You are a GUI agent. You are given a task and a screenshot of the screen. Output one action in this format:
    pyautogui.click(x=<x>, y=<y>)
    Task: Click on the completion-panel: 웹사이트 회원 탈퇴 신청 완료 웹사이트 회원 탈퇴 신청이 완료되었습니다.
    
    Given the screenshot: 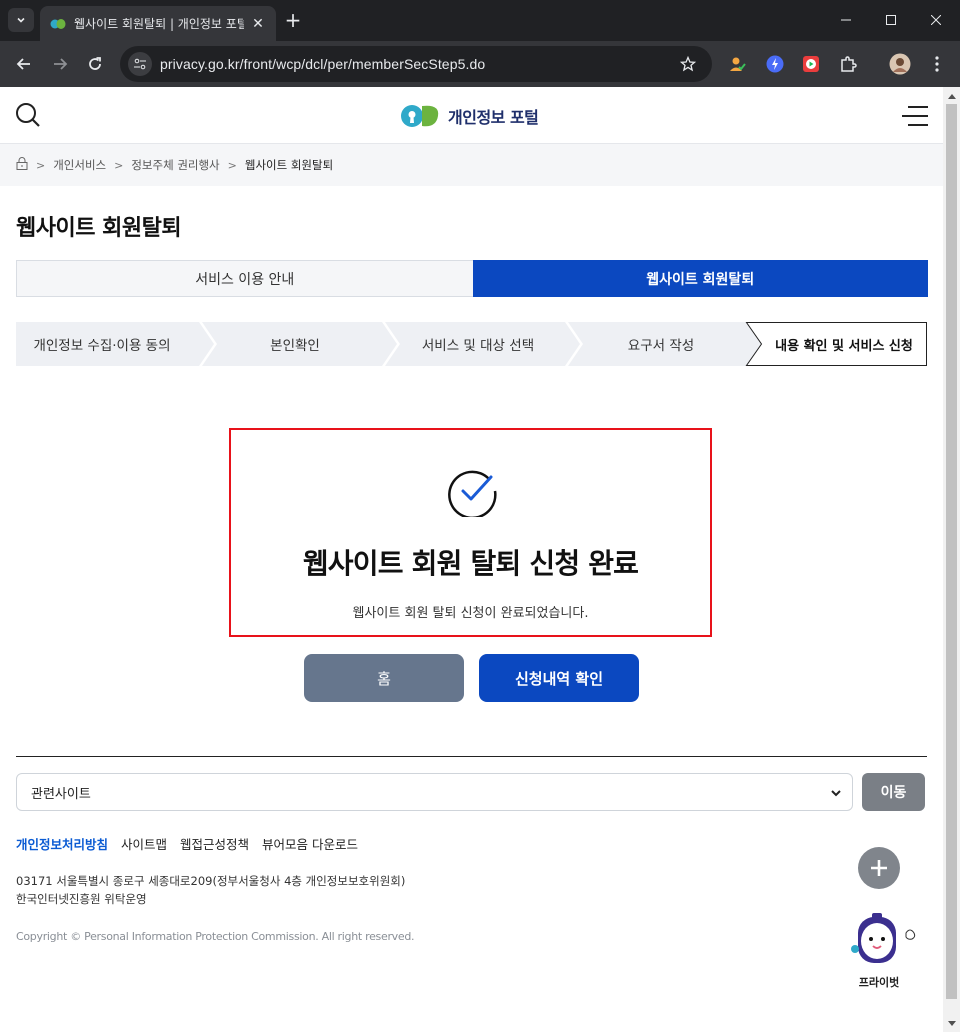 What is the action you would take?
    pyautogui.click(x=470, y=532)
    